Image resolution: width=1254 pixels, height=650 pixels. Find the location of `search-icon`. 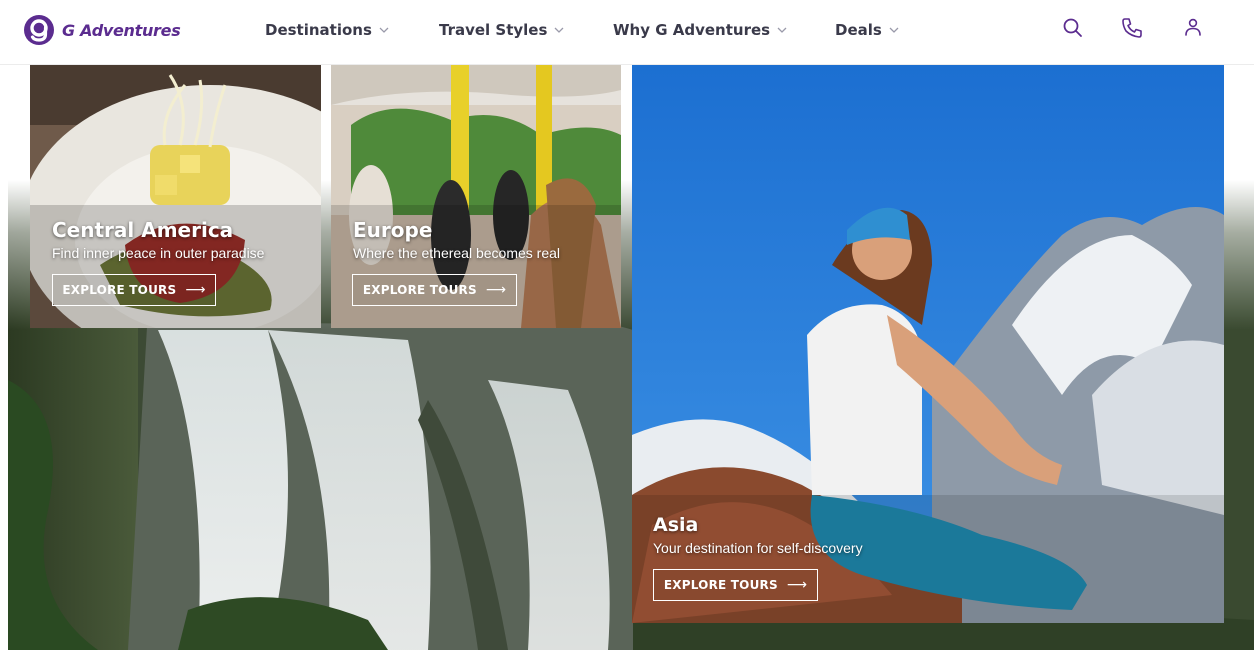

search-icon is located at coordinates (1073, 28).